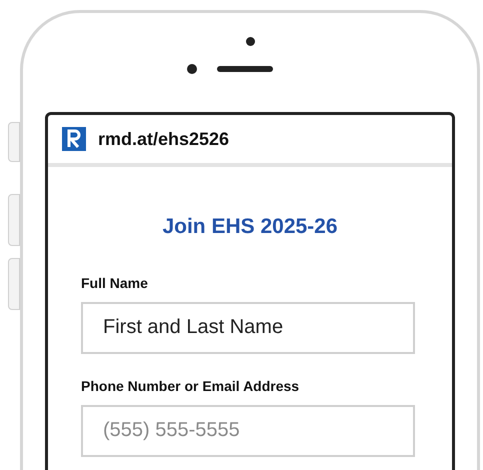  I want to click on field-label: Phone Number or Email Address, so click(190, 386).